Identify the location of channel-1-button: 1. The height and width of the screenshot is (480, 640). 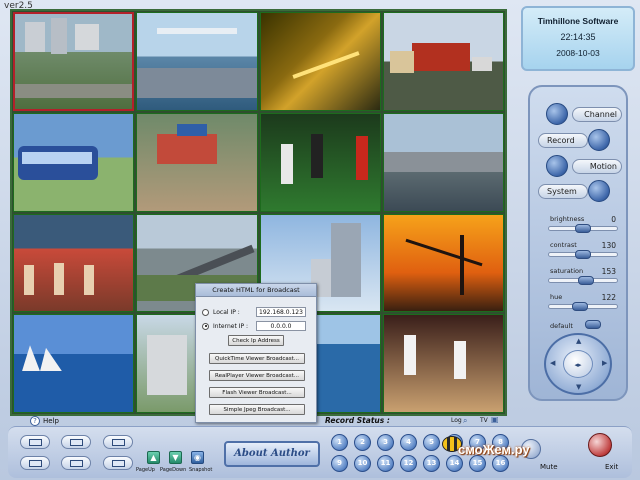
(339, 442).